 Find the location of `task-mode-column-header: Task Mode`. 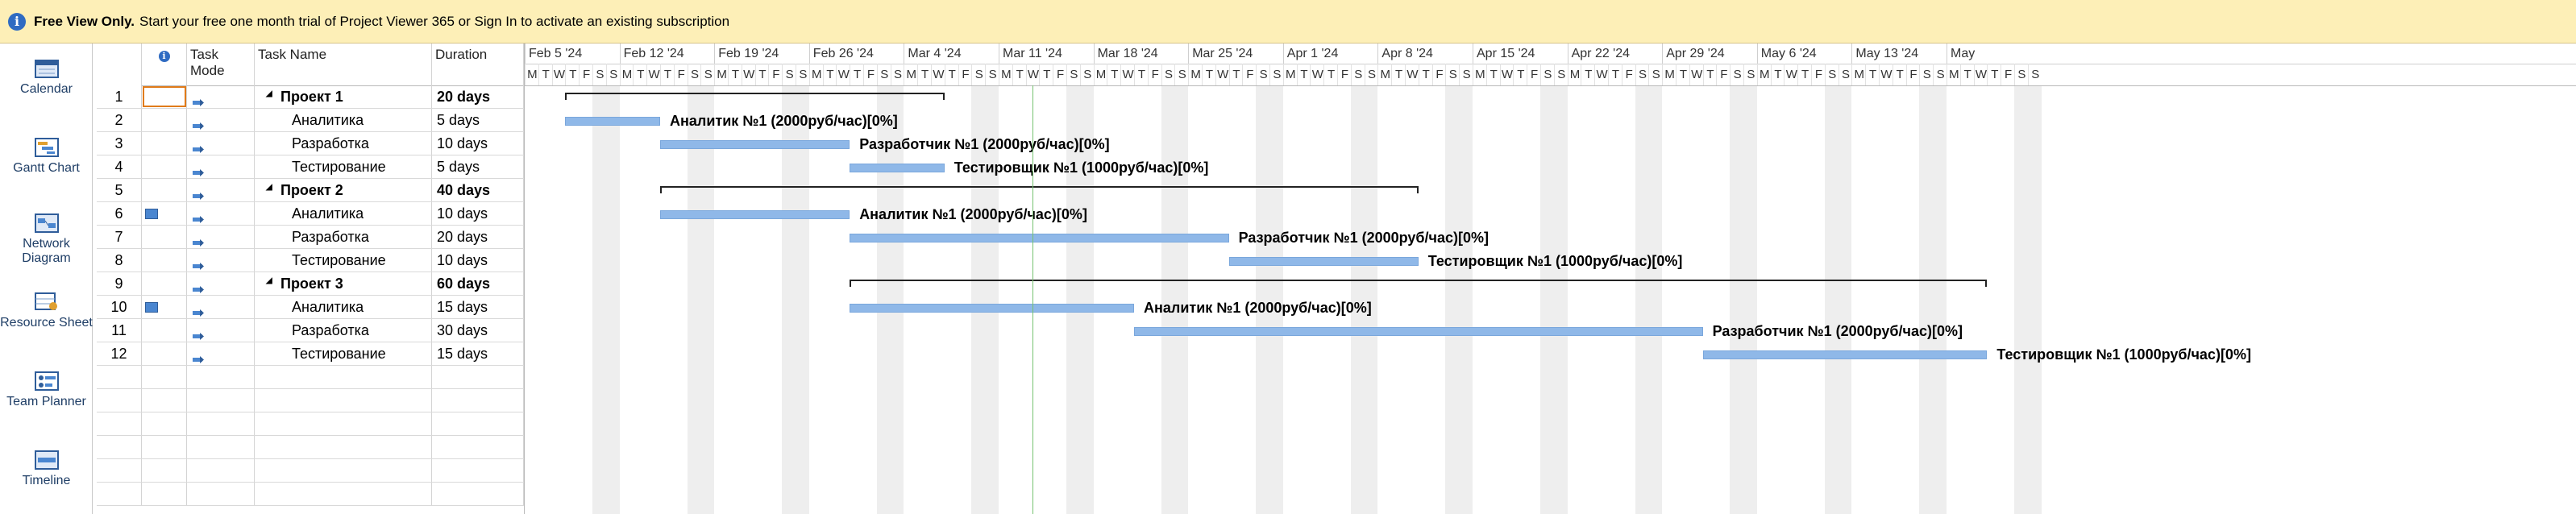

task-mode-column-header: Task Mode is located at coordinates (221, 64).